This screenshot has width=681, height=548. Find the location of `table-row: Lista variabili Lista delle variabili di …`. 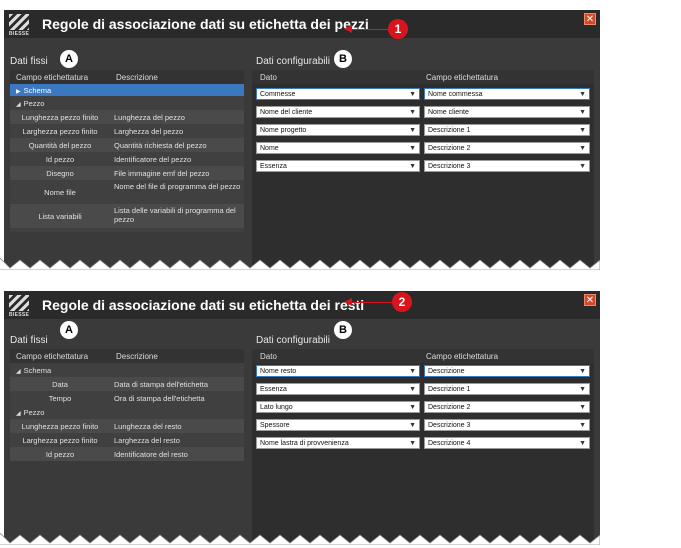

table-row: Lista variabili Lista delle variabili di … is located at coordinates (127, 216).